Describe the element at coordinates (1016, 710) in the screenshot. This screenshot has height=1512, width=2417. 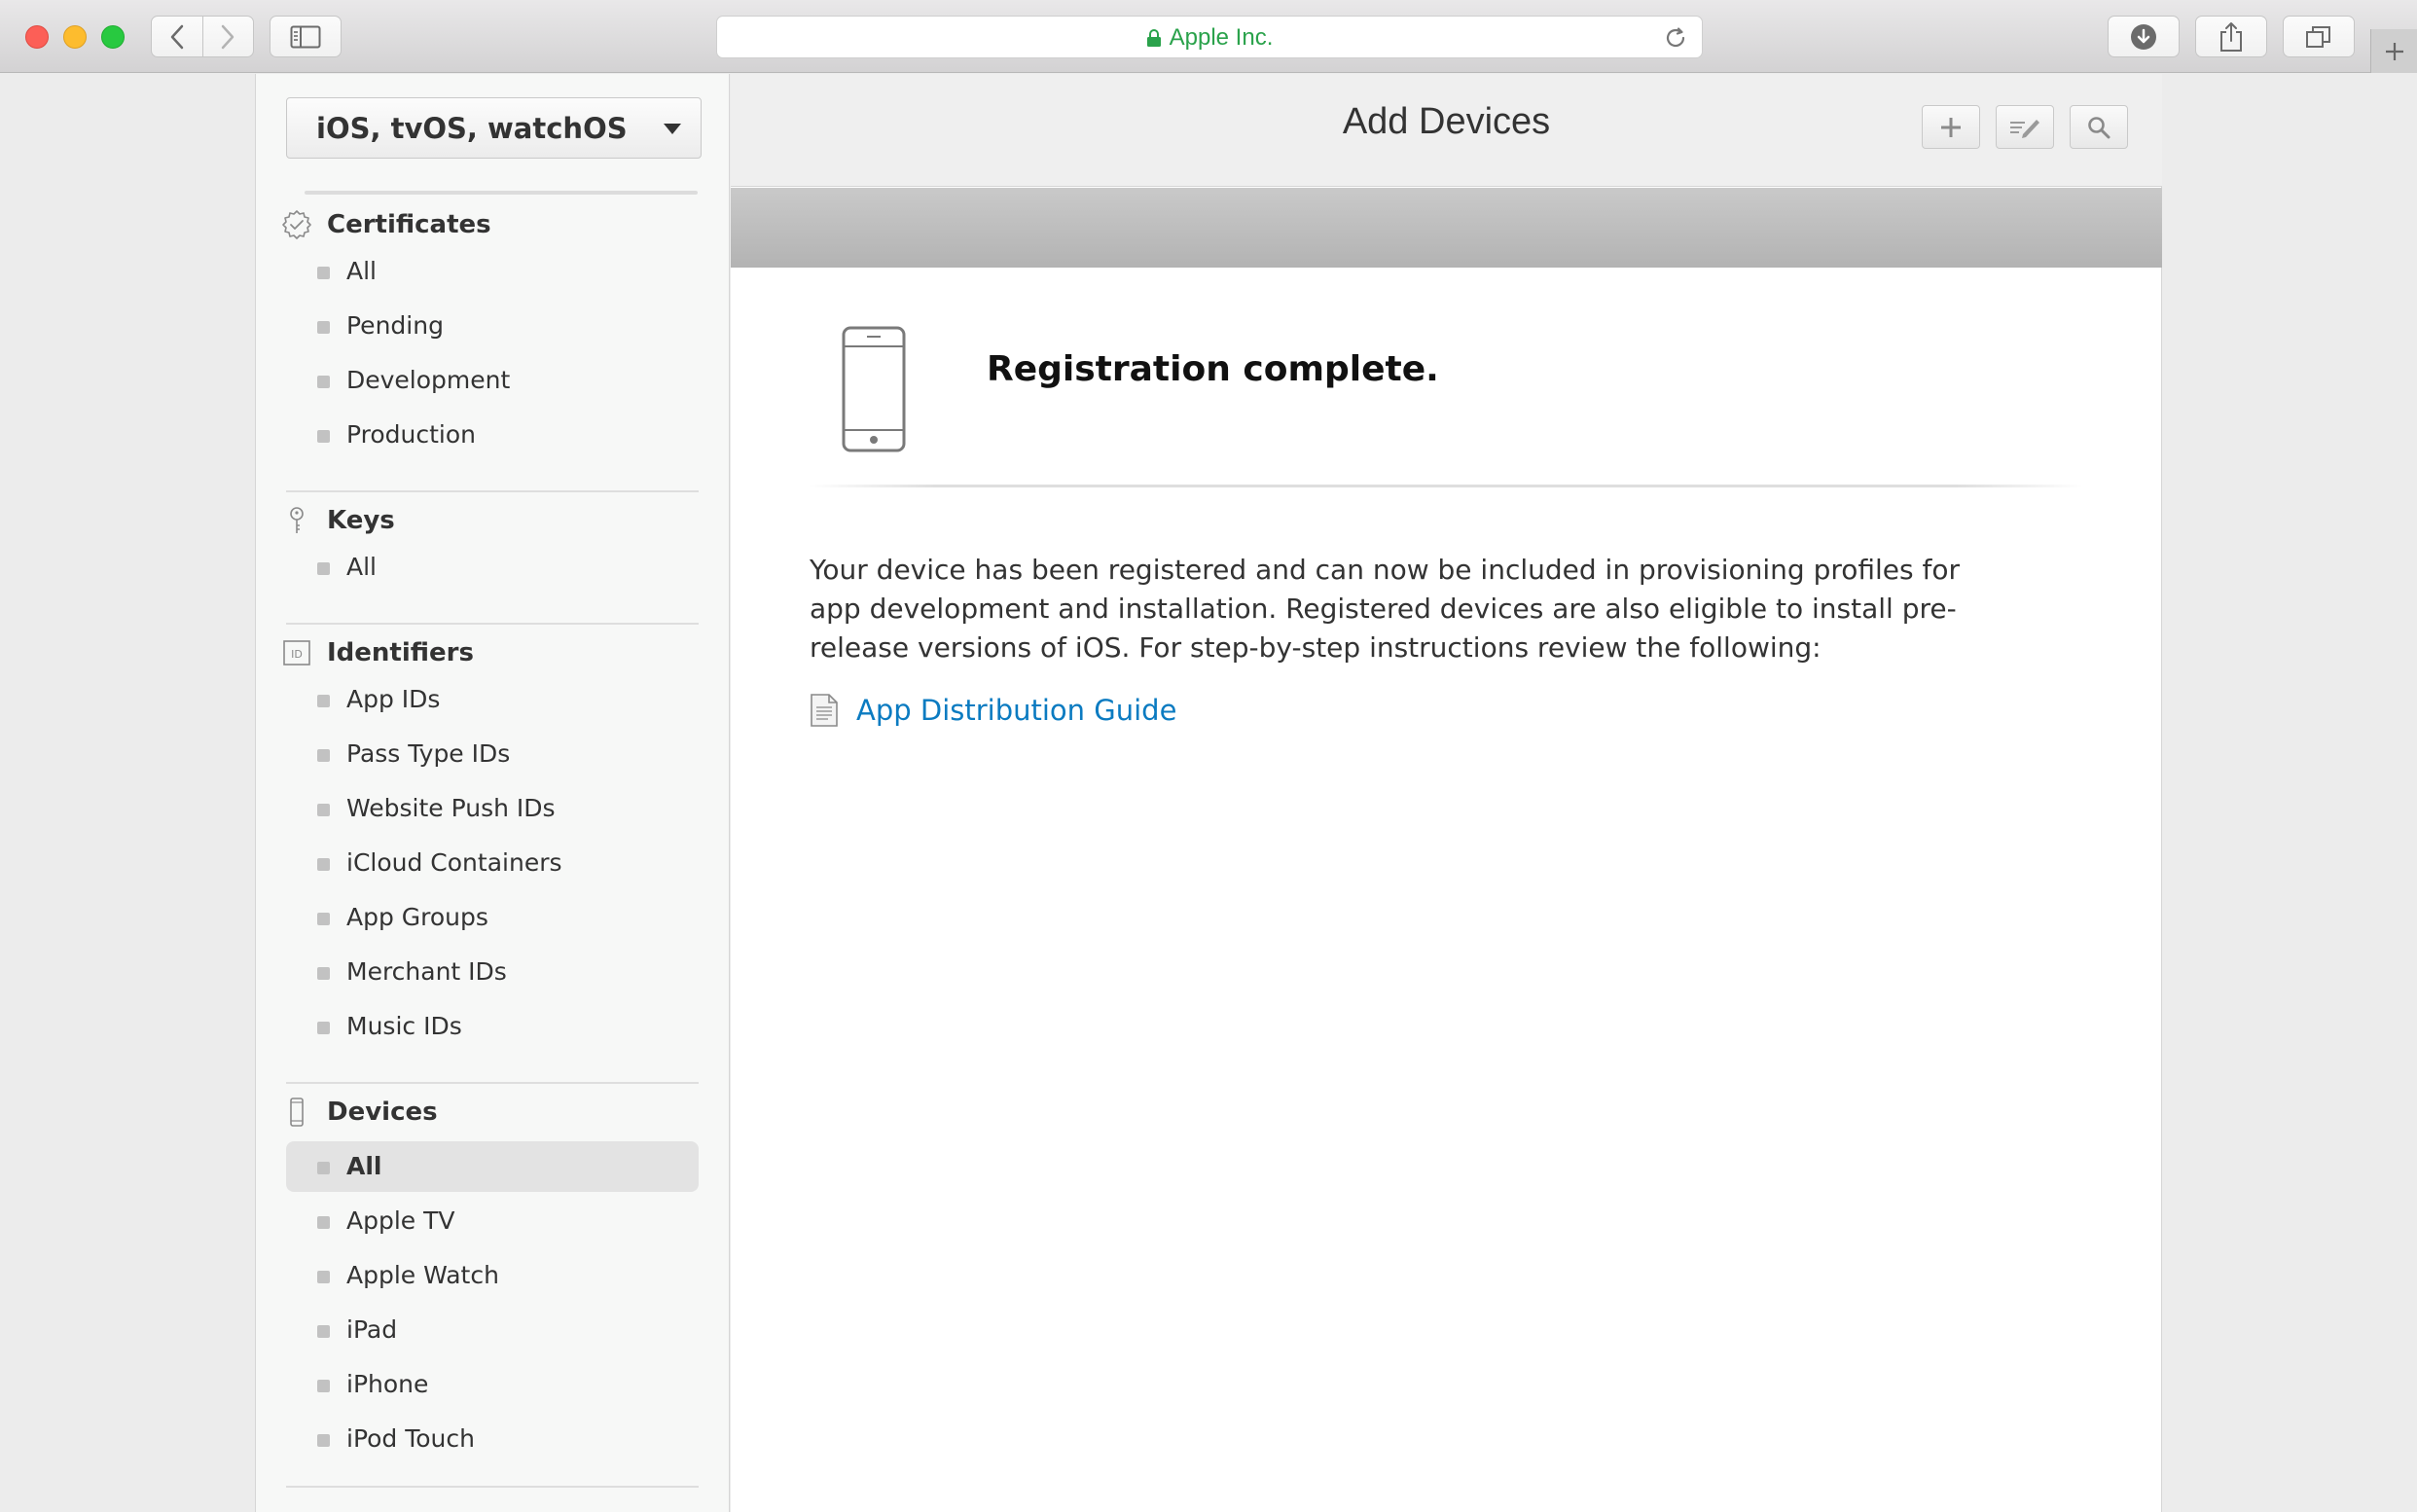
I see `app-distribution-guide-link: App Distribution Guide` at that location.